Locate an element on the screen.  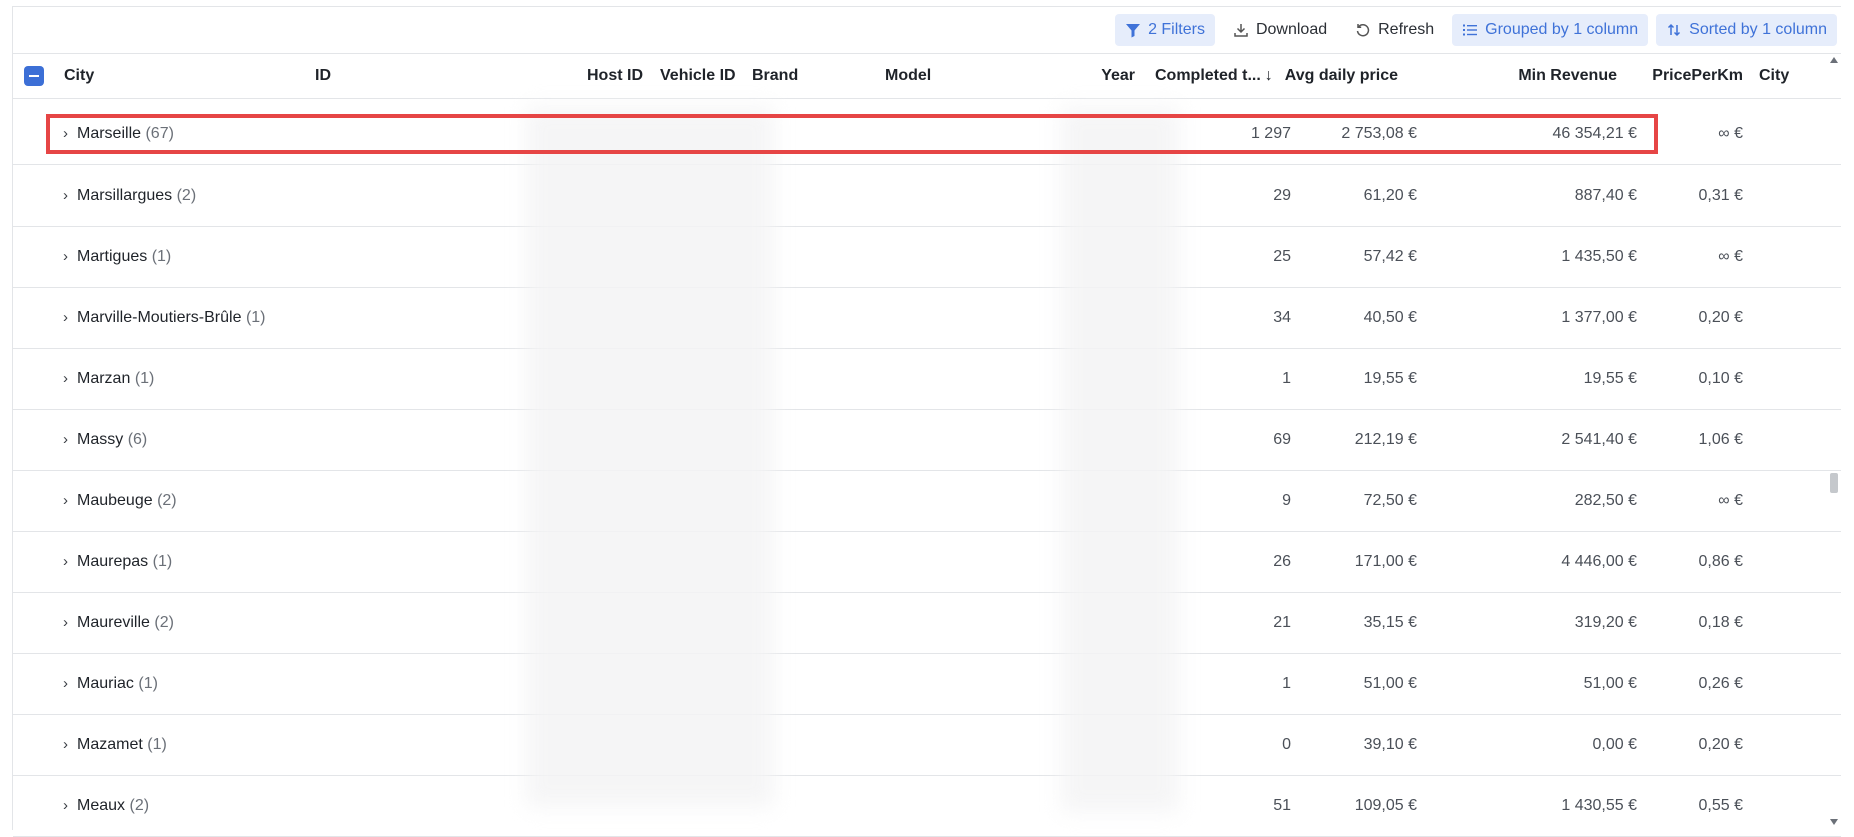
group-cell: › Marsillargues (2) is located at coordinates (129, 195).